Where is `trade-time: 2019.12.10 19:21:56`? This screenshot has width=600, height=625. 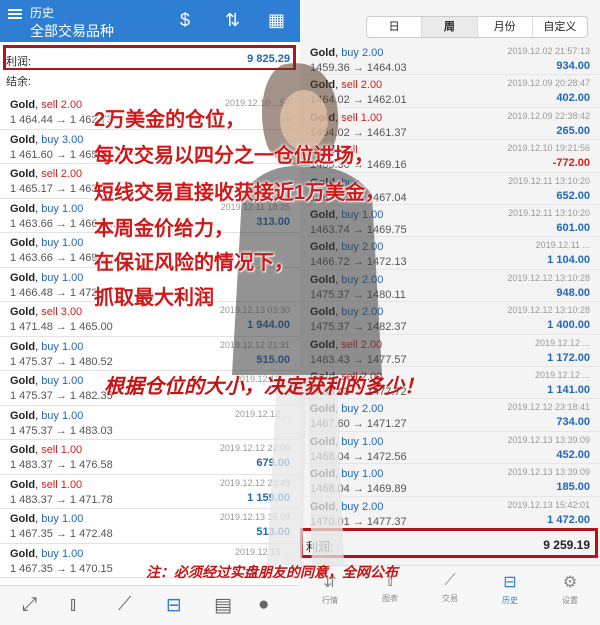
trade-time: 2019.12.10 19:21:56 is located at coordinates (548, 148).